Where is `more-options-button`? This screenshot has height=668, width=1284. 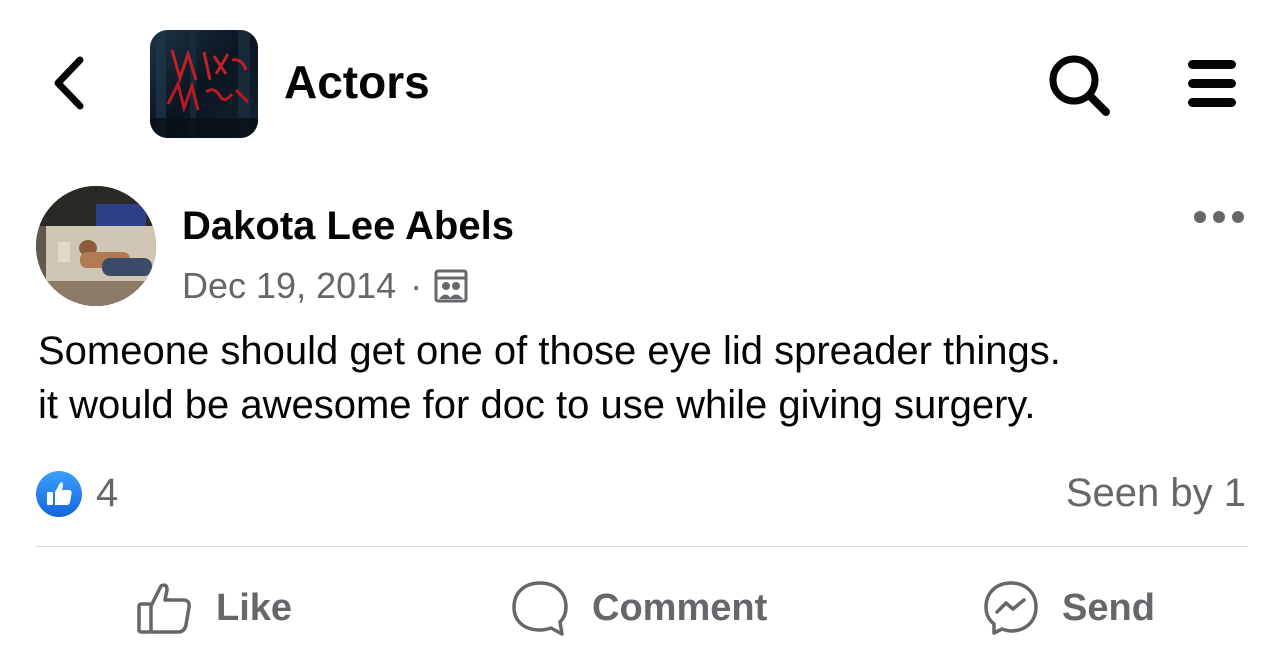 more-options-button is located at coordinates (1219, 217).